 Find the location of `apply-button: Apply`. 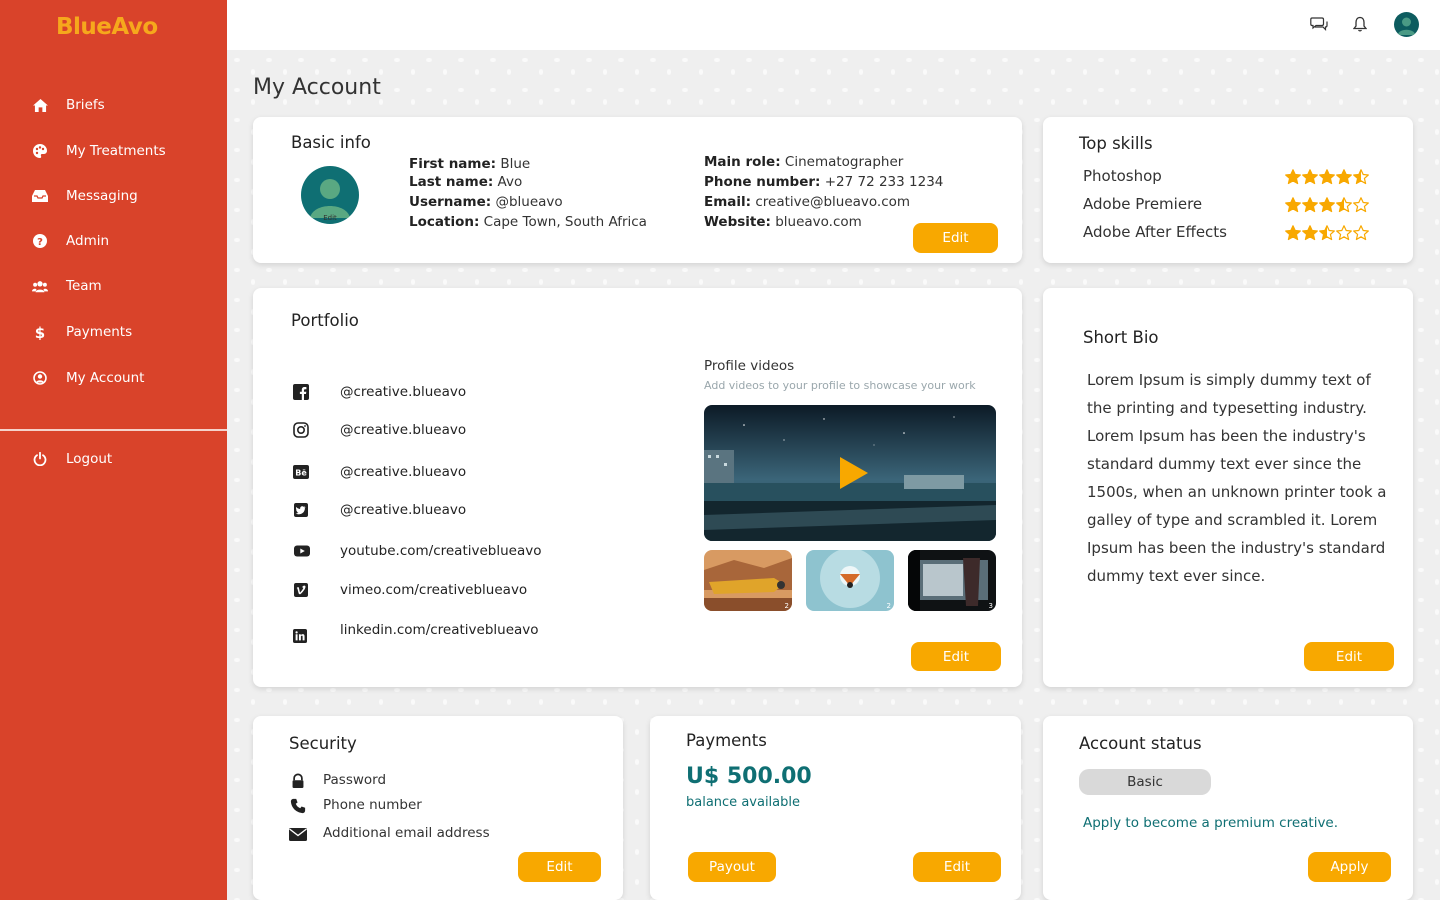

apply-button: Apply is located at coordinates (1349, 867).